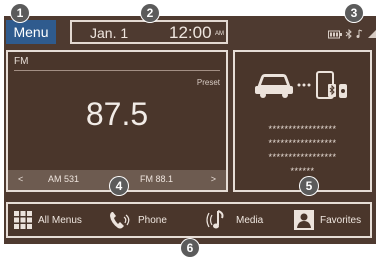 The width and height of the screenshot is (380, 263). What do you see at coordinates (302, 143) in the screenshot?
I see `phone-line-2: *****************` at bounding box center [302, 143].